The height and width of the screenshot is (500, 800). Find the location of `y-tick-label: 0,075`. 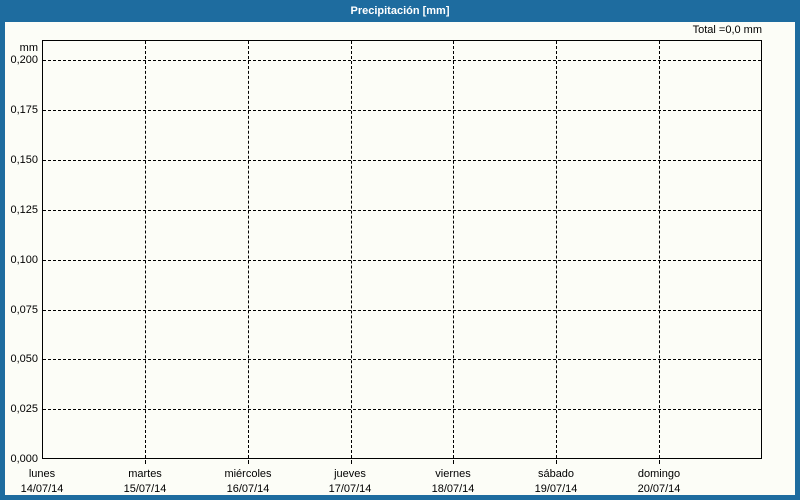

y-tick-label: 0,075 is located at coordinates (24, 310).